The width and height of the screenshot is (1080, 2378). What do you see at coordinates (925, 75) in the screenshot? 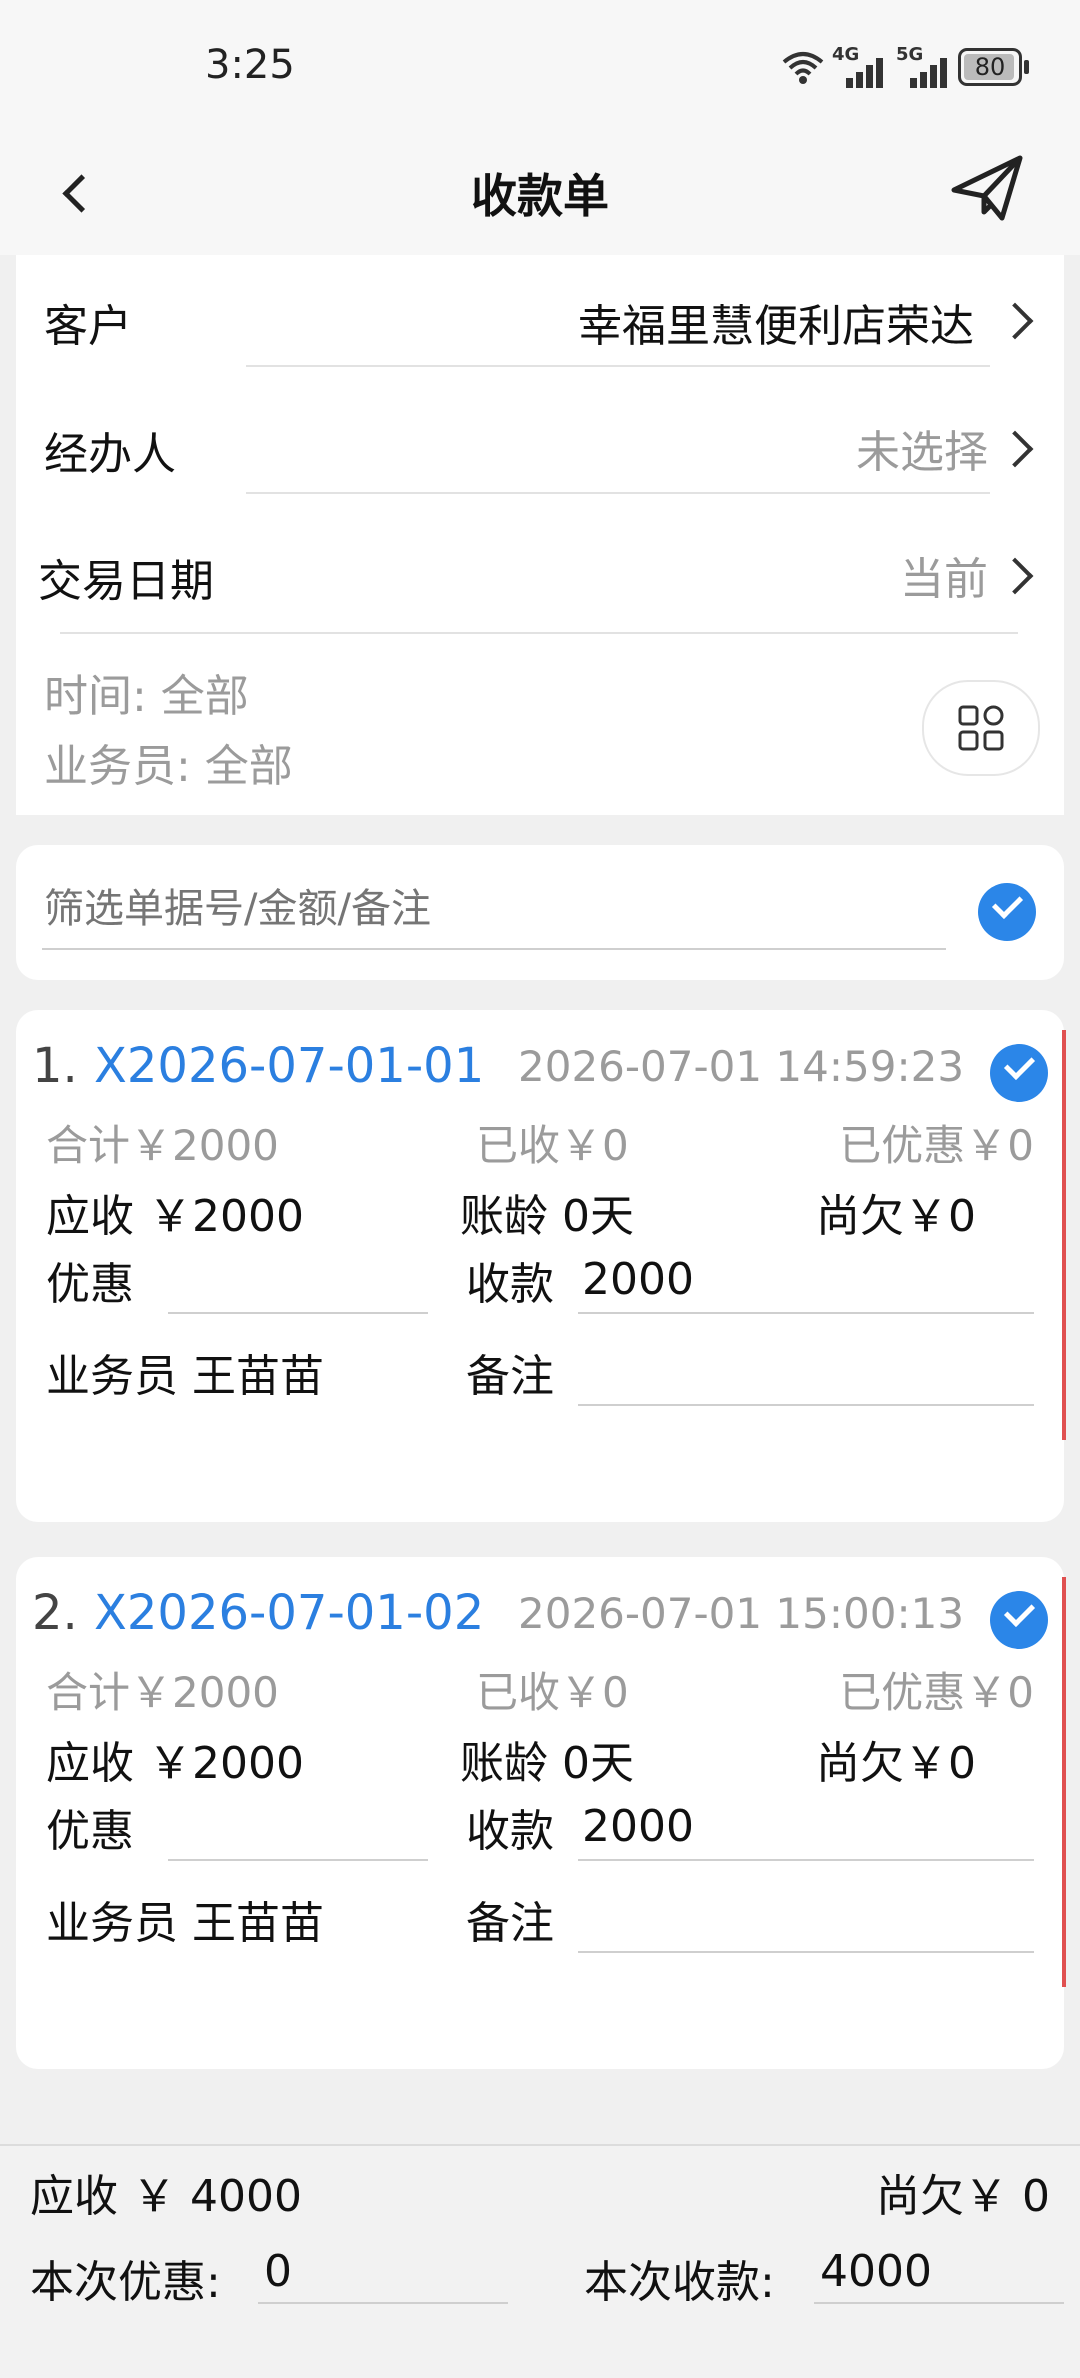
I see `signal-5g-icon` at bounding box center [925, 75].